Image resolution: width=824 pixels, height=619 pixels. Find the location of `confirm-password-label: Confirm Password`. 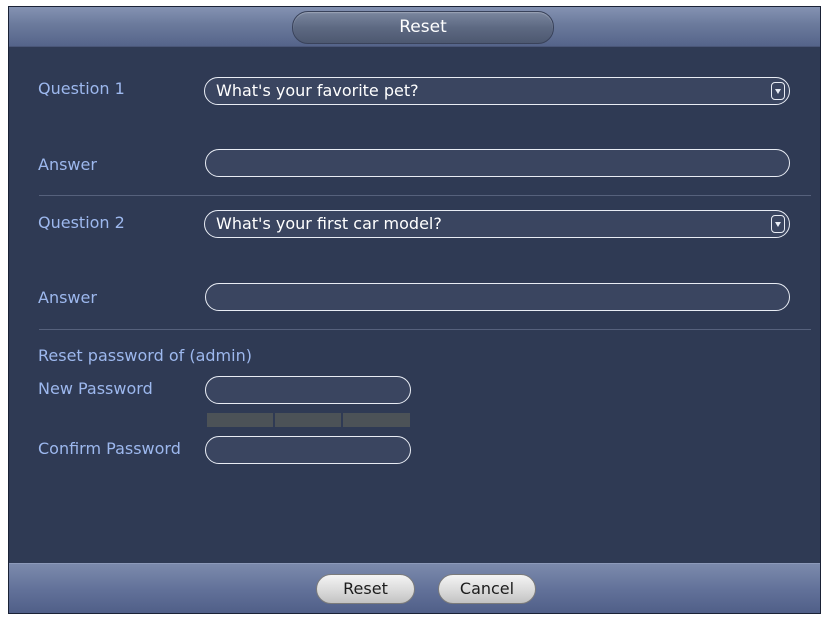

confirm-password-label: Confirm Password is located at coordinates (109, 448).